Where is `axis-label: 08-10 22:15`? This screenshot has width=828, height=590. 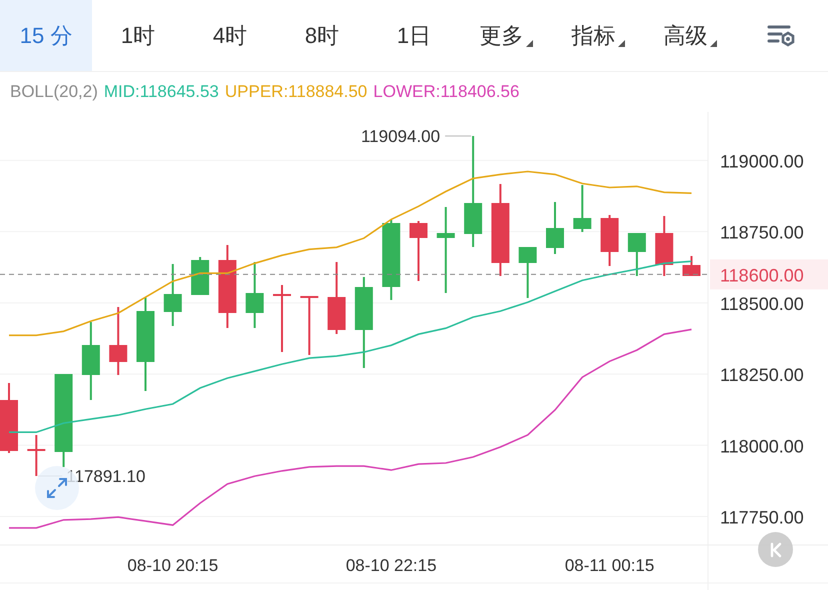 axis-label: 08-10 22:15 is located at coordinates (391, 565).